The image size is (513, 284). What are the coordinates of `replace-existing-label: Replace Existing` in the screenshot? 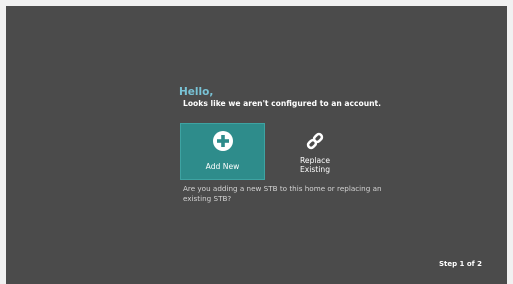 It's located at (315, 165).